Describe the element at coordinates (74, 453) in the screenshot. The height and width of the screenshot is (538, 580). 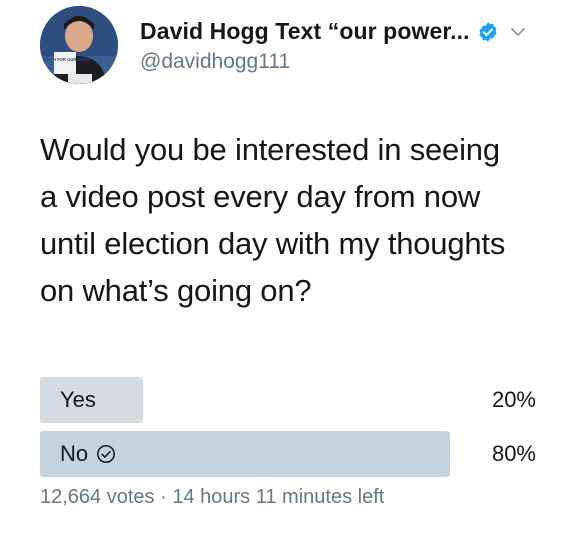
I see `poll-option-text: No` at that location.